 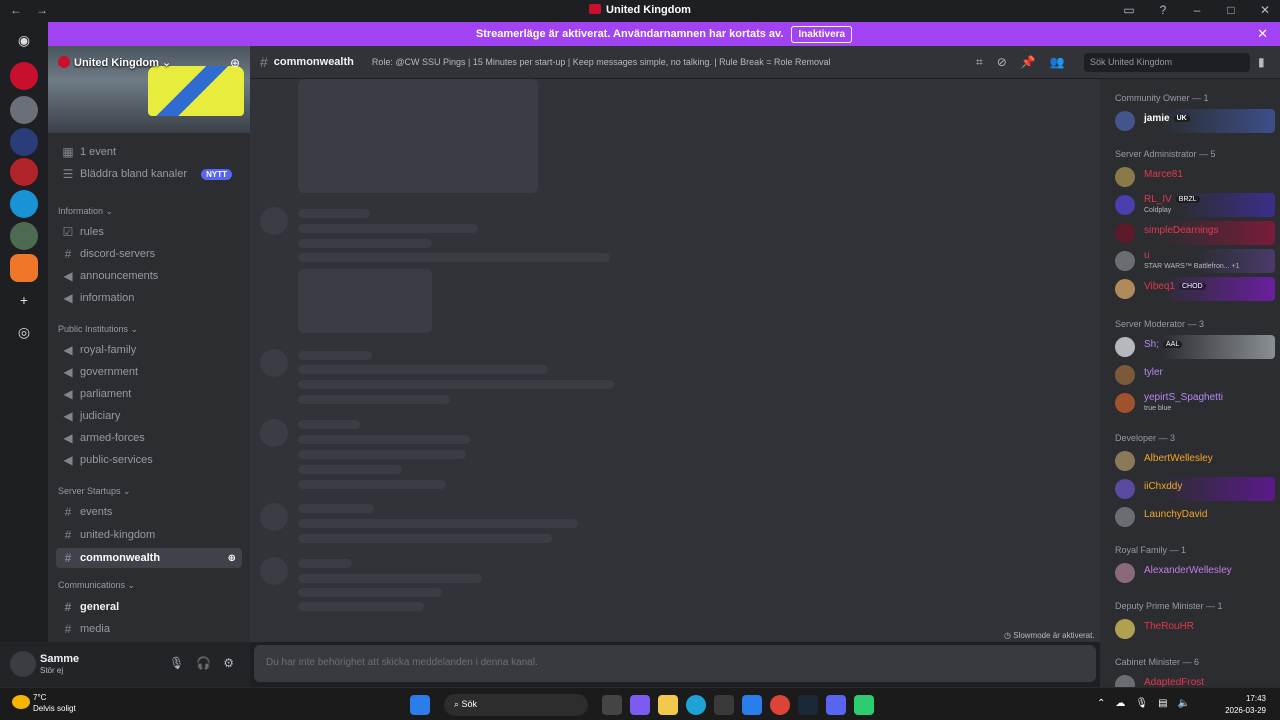 What do you see at coordinates (96, 585) in the screenshot?
I see `category-communications: Communications ⌄` at bounding box center [96, 585].